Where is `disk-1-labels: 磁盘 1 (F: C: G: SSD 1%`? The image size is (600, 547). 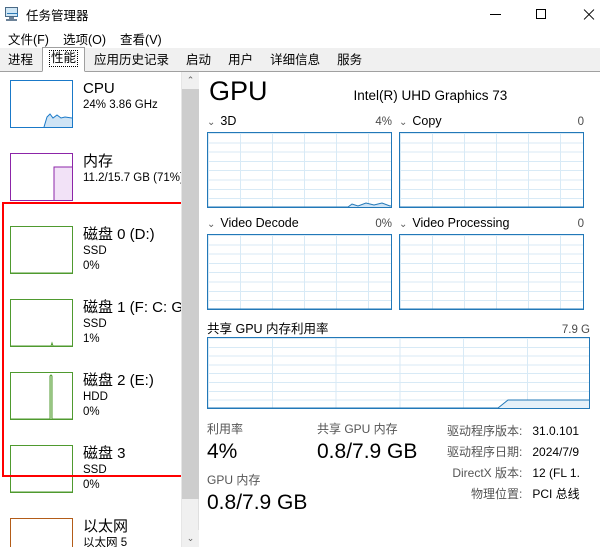
disk-1-labels: 磁盘 1 (F: C: G: SSD 1% is located at coordinates (132, 323).